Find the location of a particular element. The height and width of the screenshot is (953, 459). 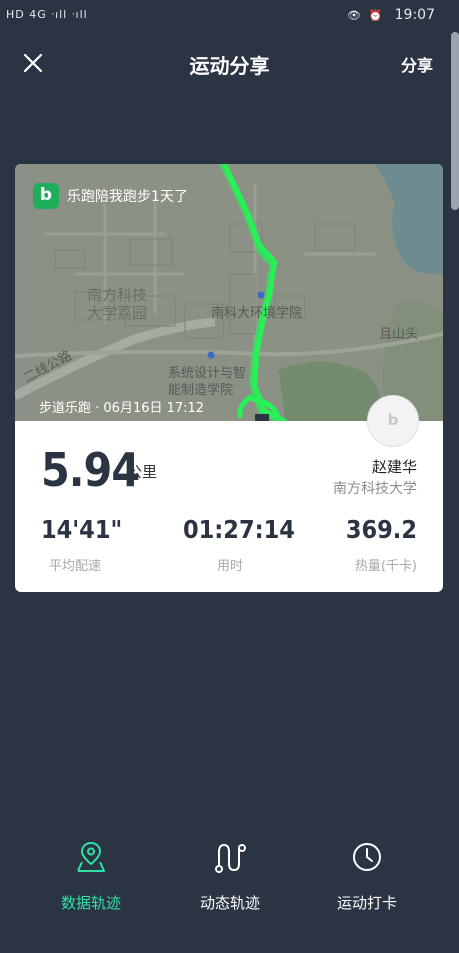

duration-label: 用时 is located at coordinates (230, 566).